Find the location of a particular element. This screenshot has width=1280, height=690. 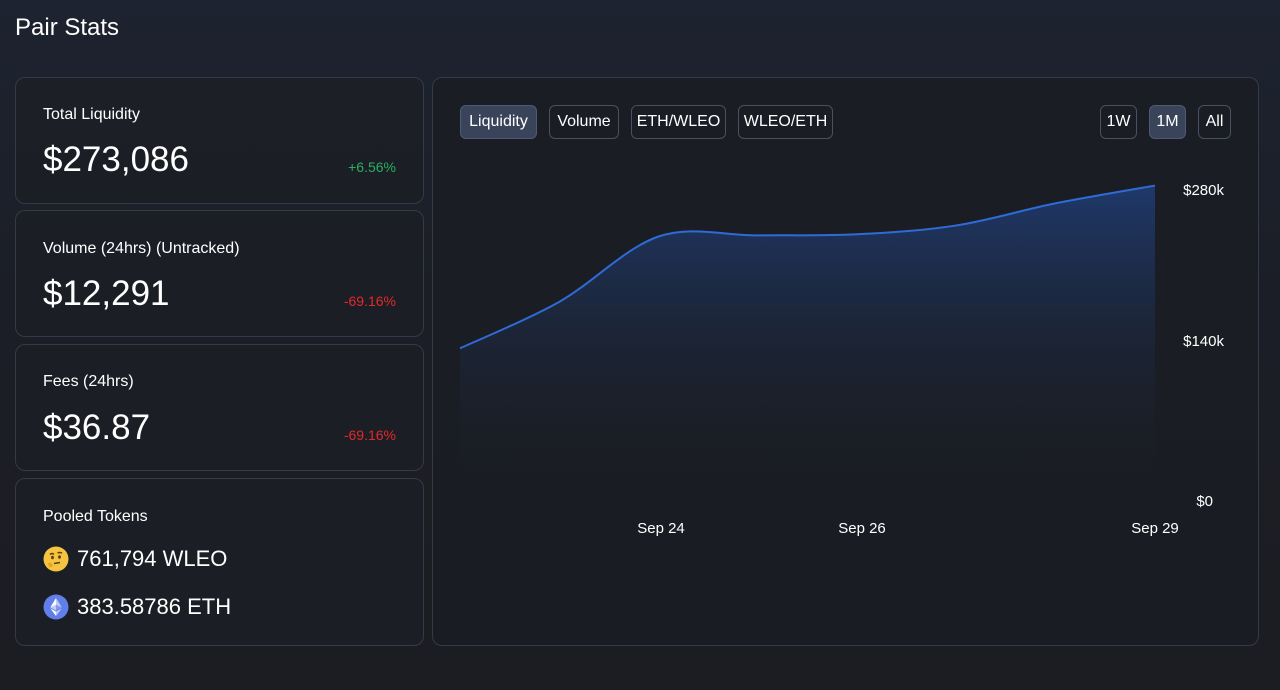

volume-label: Volume (24hrs) (Untracked) is located at coordinates (141, 248).